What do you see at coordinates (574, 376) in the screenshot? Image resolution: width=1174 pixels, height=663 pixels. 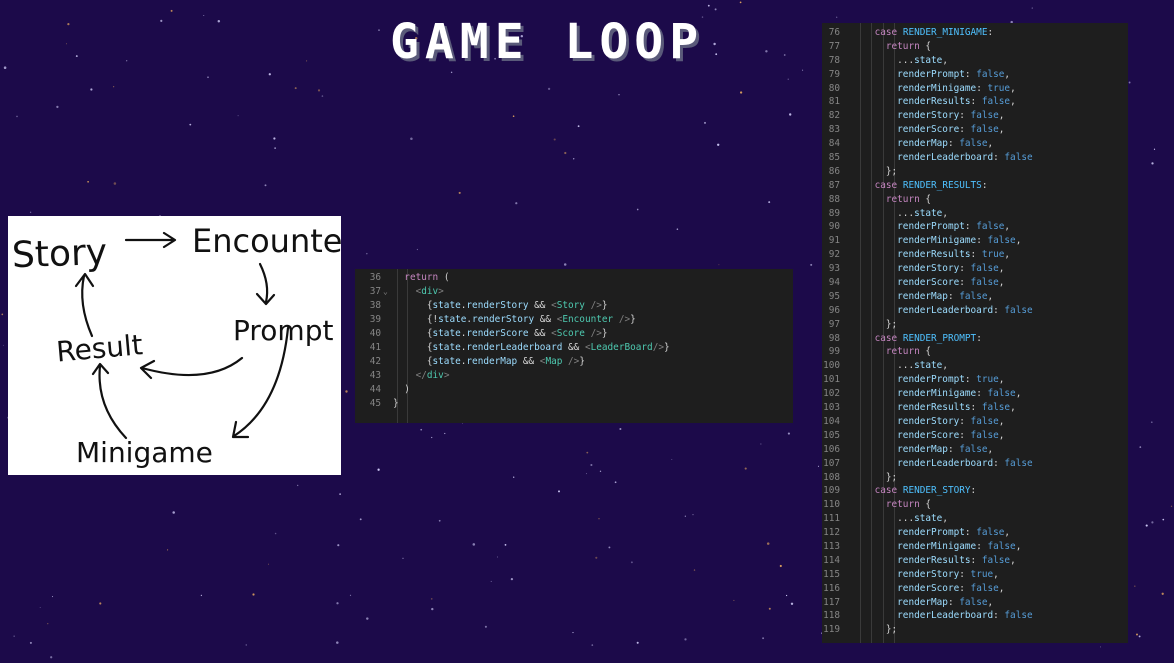 I see `code-line: 43 </div>` at bounding box center [574, 376].